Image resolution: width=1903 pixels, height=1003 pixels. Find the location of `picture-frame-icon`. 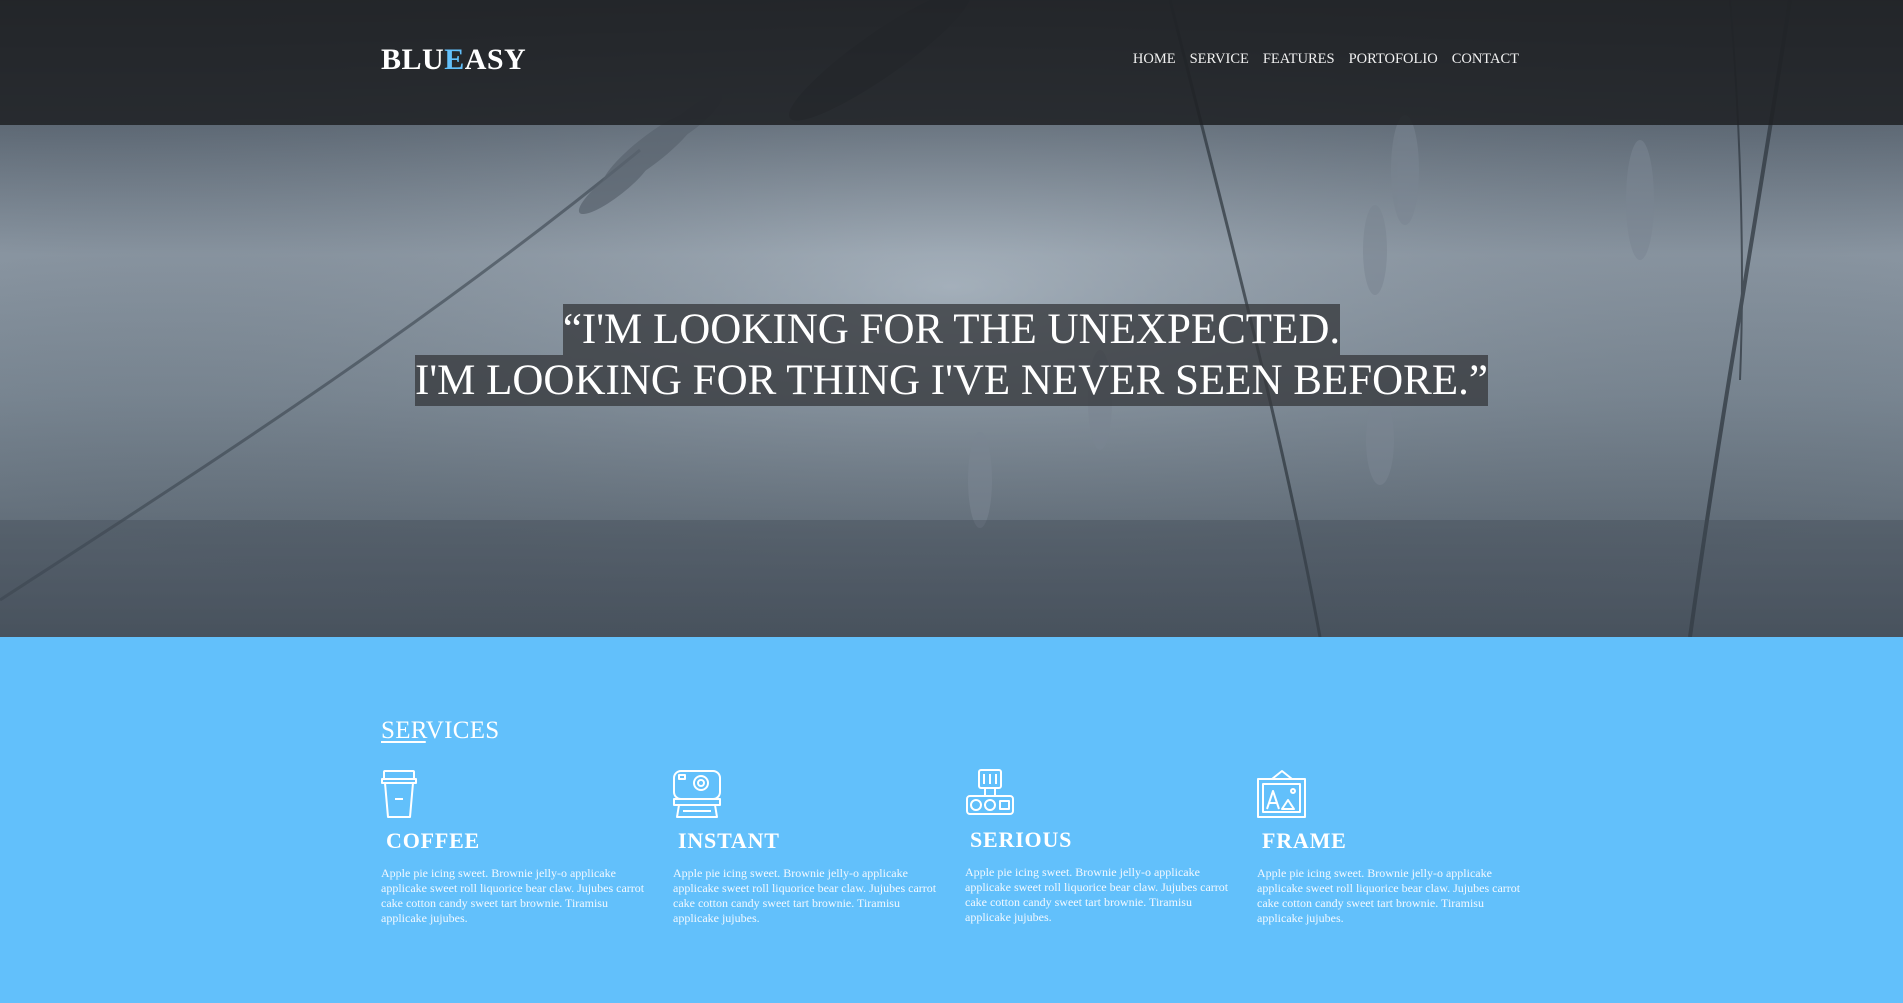

picture-frame-icon is located at coordinates (1281, 794).